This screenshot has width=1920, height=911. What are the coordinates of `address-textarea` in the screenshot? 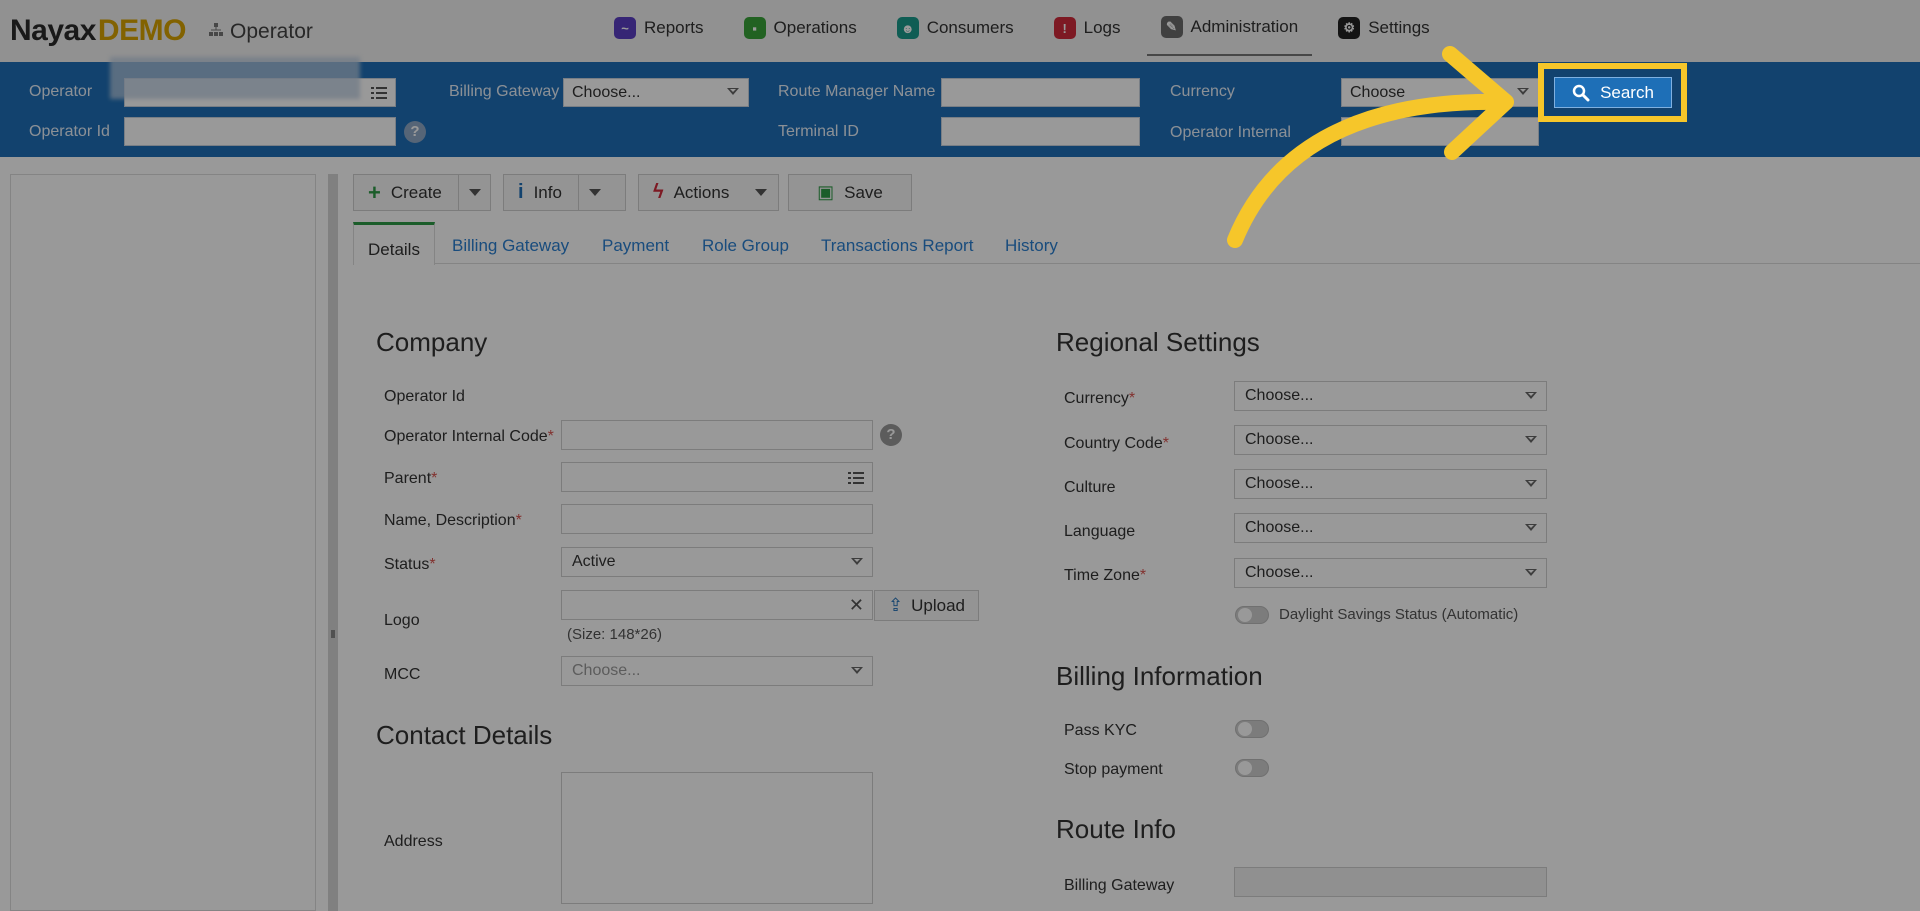 It's located at (717, 838).